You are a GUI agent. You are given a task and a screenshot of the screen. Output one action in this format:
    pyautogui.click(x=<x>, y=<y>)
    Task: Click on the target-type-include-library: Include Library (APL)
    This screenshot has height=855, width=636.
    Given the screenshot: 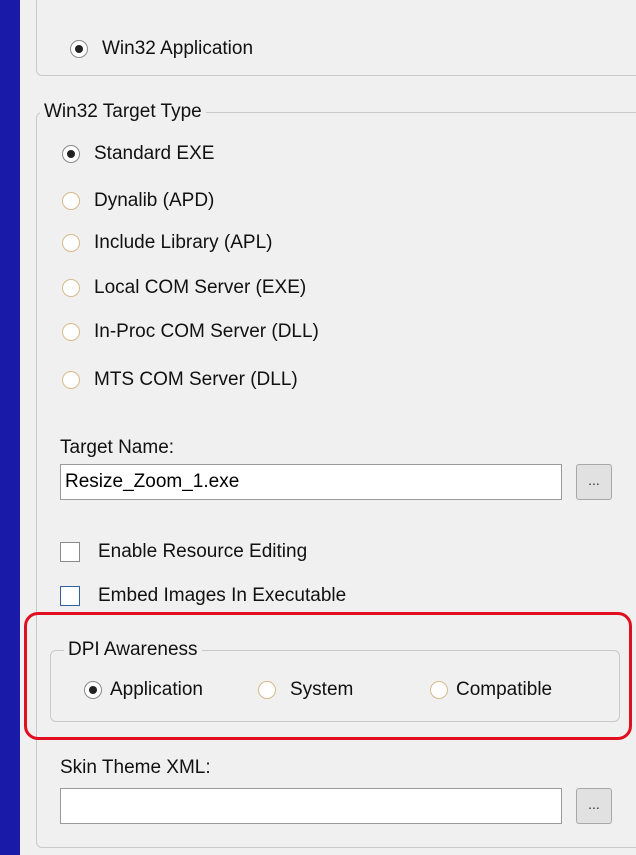 What is the action you would take?
    pyautogui.click(x=167, y=243)
    